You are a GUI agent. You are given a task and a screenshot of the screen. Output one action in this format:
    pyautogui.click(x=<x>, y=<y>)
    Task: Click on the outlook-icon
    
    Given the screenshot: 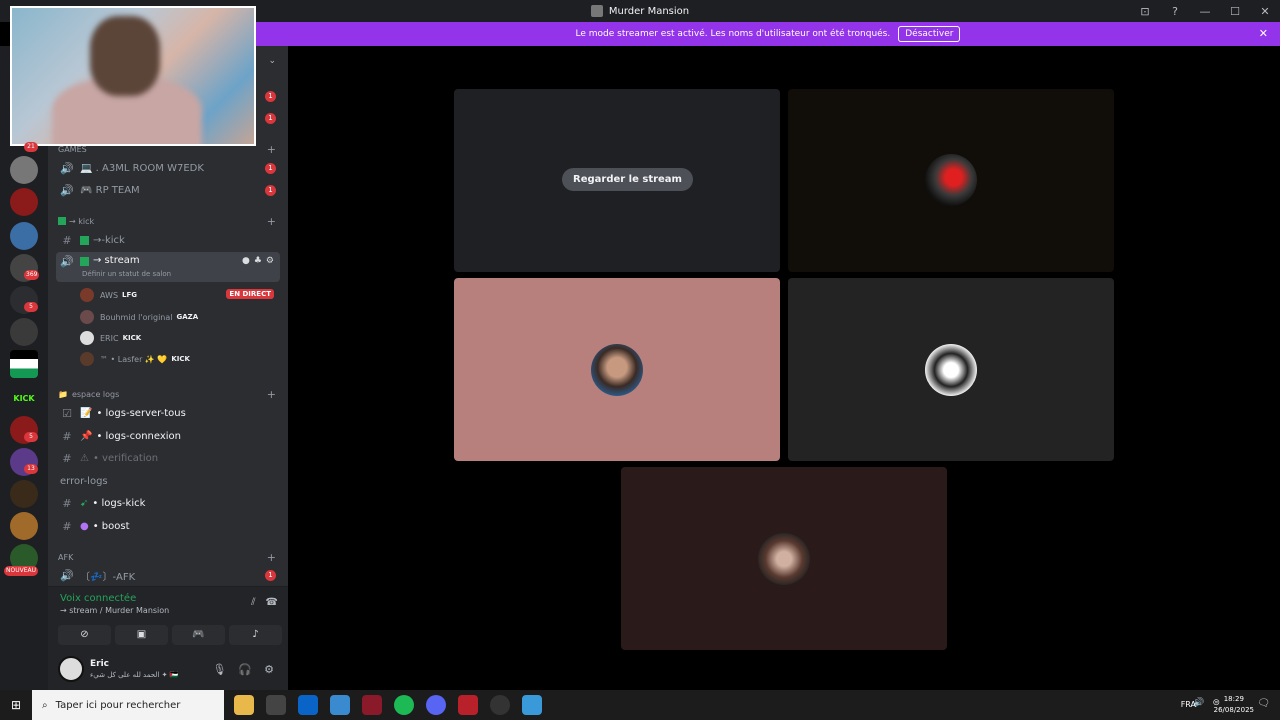 What is the action you would take?
    pyautogui.click(x=308, y=705)
    